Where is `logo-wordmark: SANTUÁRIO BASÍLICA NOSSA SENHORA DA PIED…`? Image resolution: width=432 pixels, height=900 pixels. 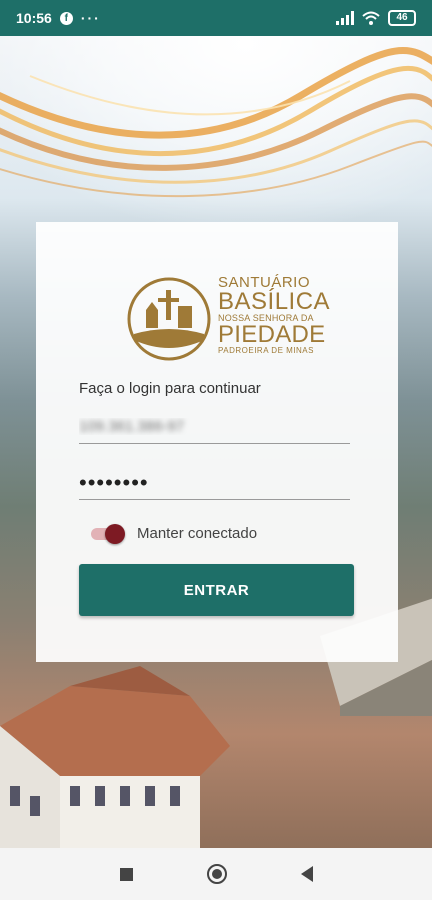 logo-wordmark: SANTUÁRIO BASÍLICA NOSSA SENHORA DA PIED… is located at coordinates (274, 315).